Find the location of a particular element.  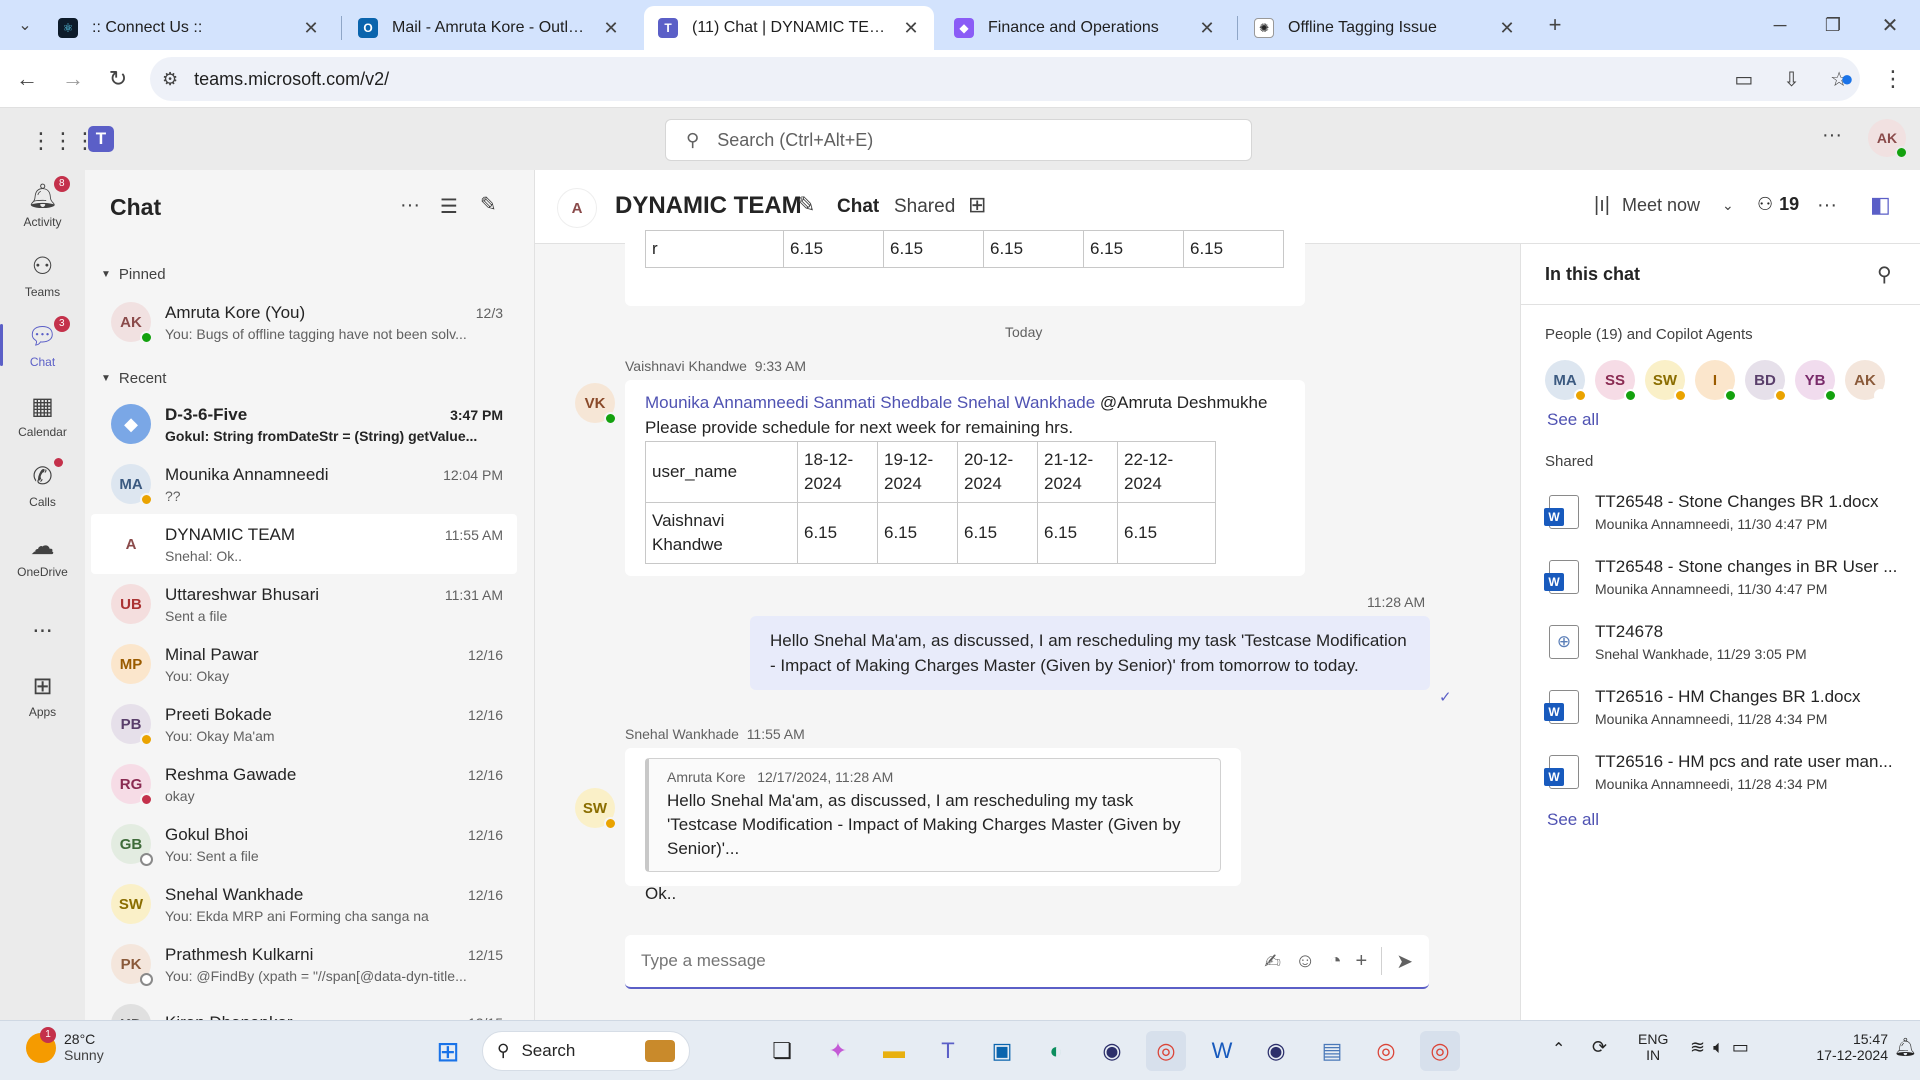

filter-icon: ☰ is located at coordinates (449, 206).